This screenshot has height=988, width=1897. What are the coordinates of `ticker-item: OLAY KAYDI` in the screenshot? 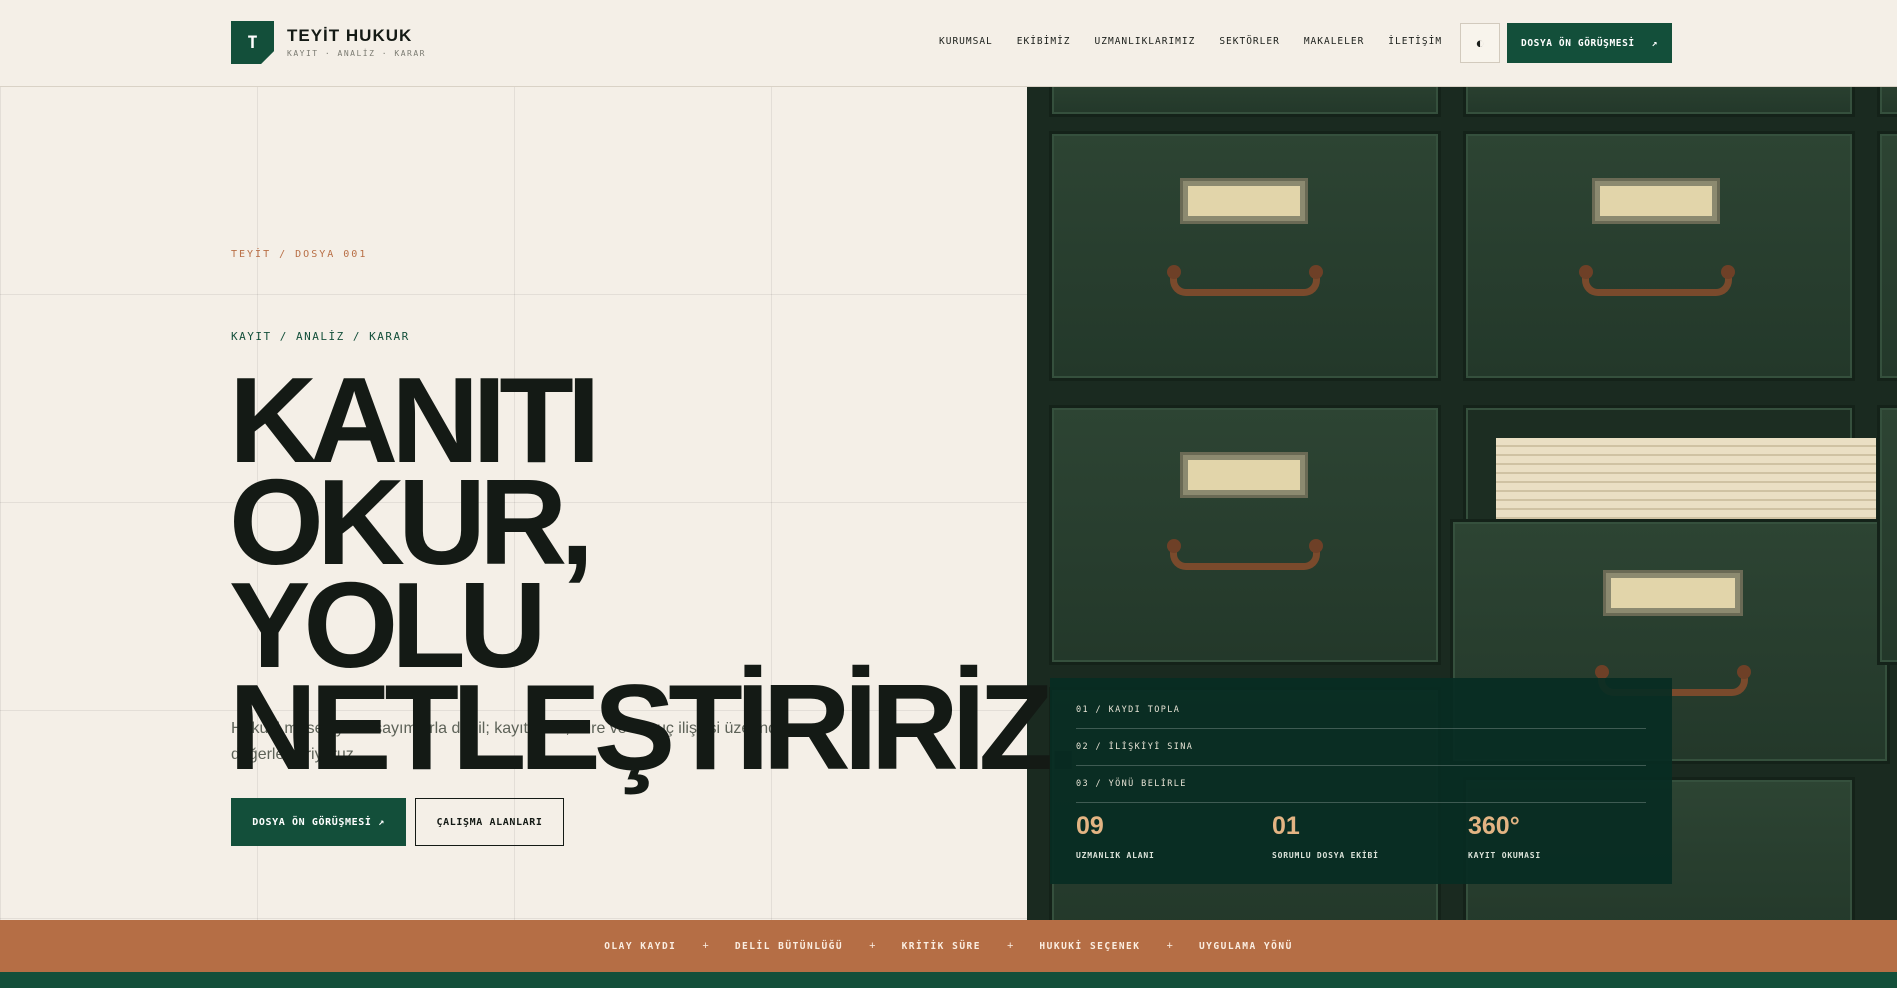 It's located at (640, 946).